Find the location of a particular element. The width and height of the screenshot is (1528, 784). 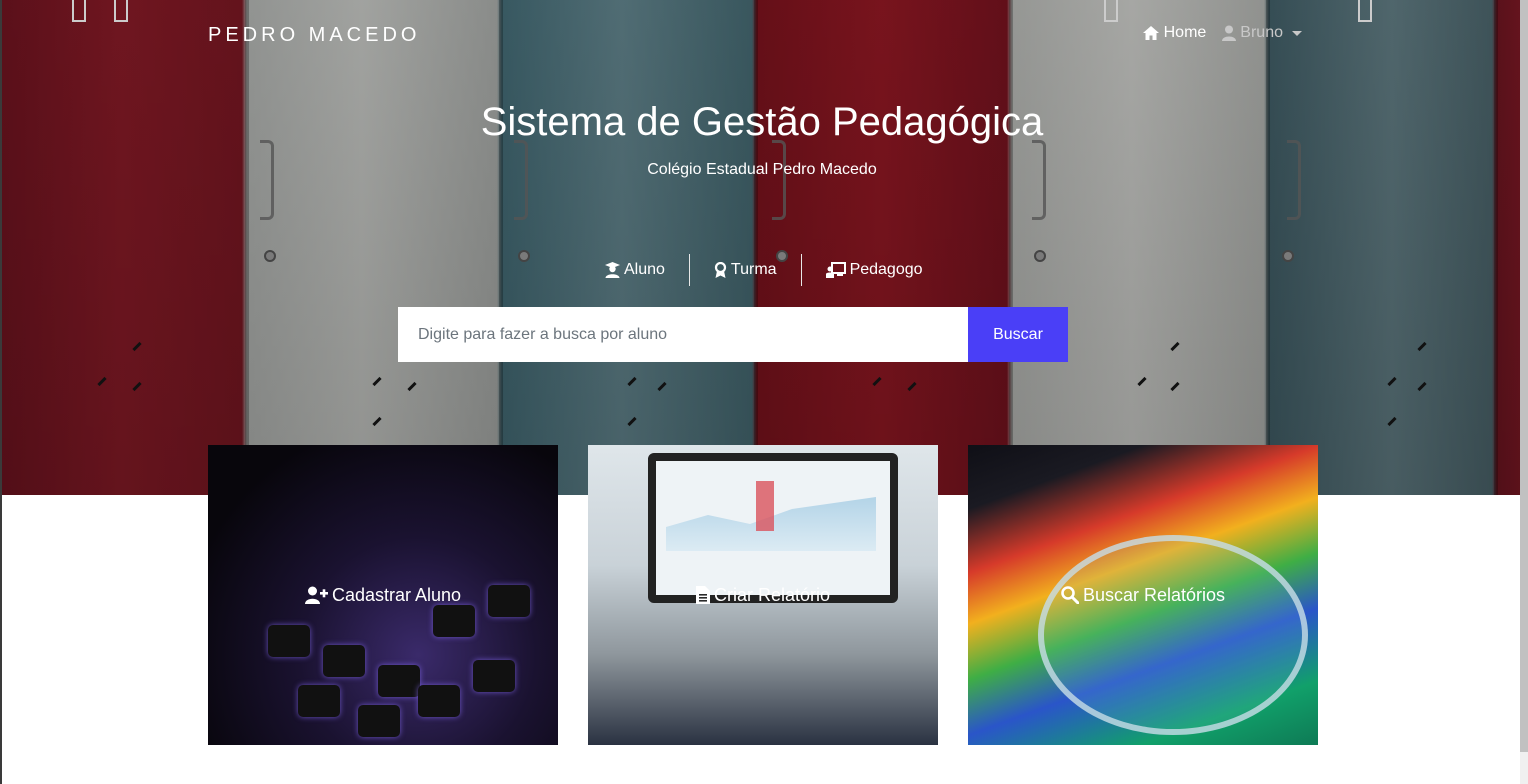

award-icon is located at coordinates (720, 270).